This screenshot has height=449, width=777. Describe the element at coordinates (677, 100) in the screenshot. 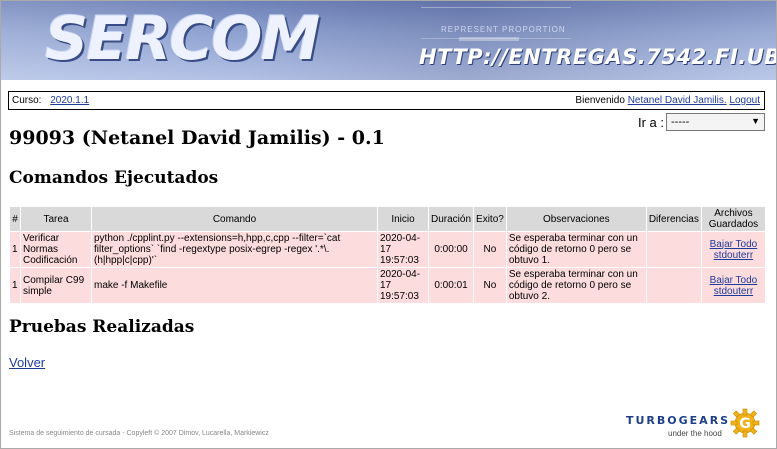

I see `user-link: Netanel David Jamilis.` at that location.